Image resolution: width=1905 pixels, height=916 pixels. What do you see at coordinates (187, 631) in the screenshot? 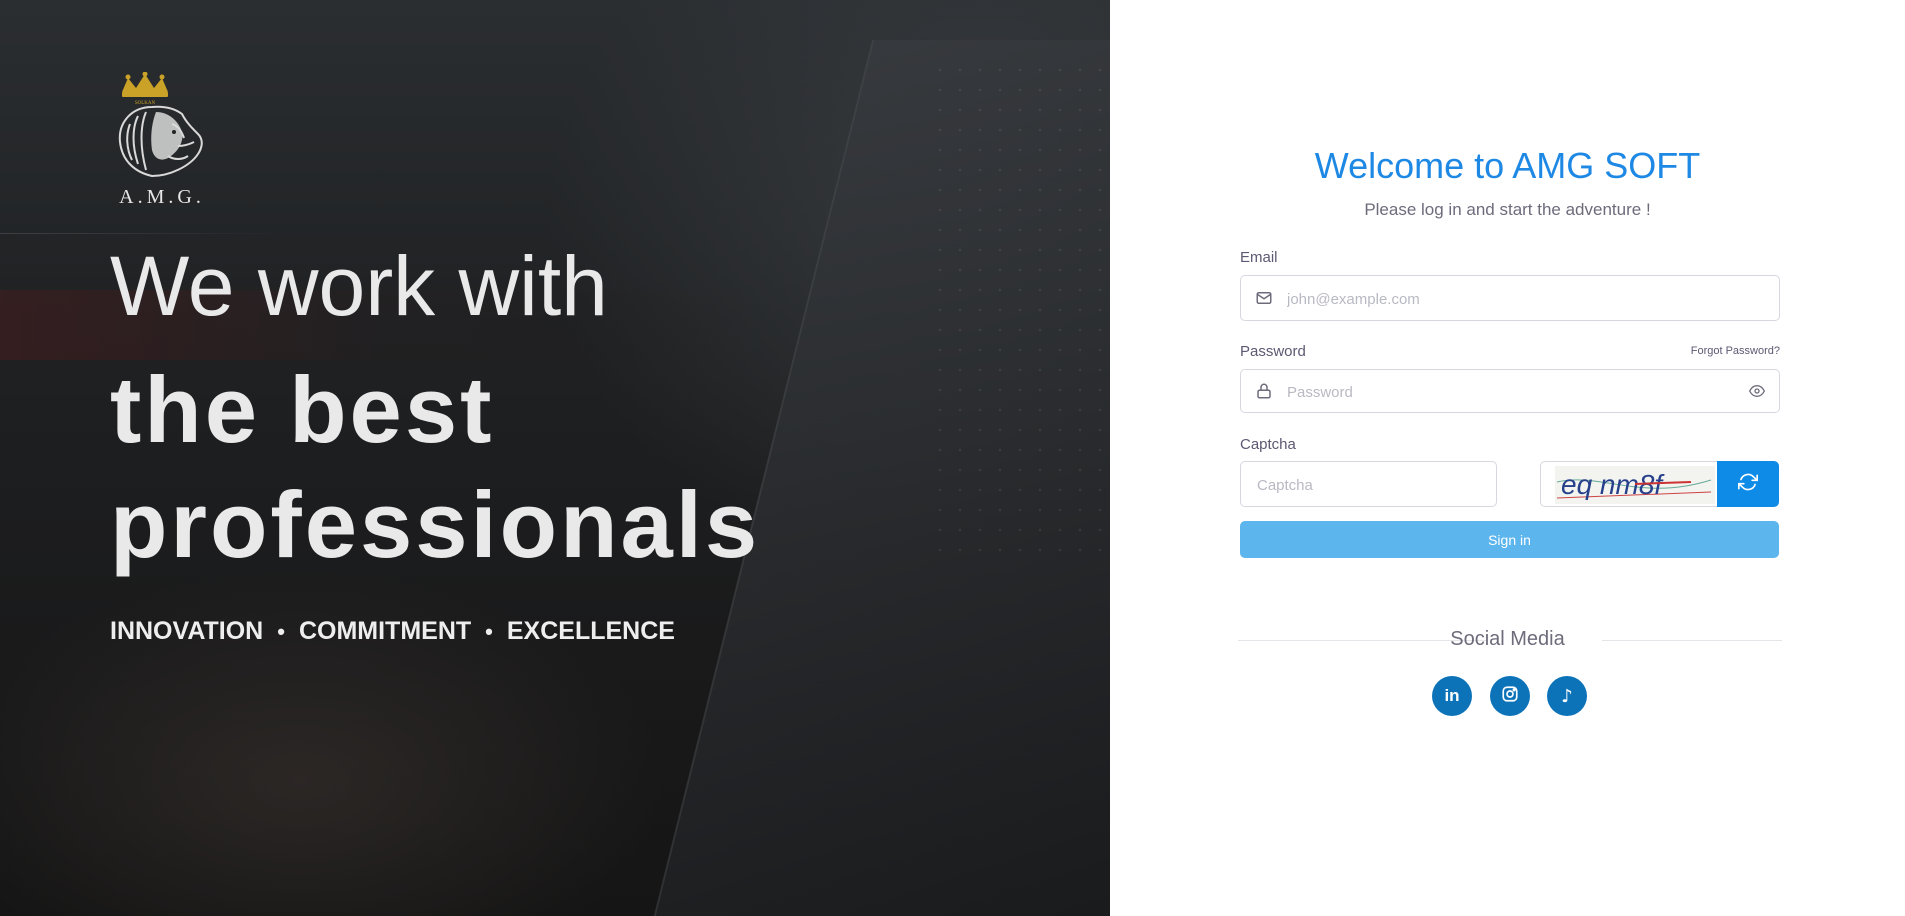
I see `tagline-innovation: INNOVATION` at bounding box center [187, 631].